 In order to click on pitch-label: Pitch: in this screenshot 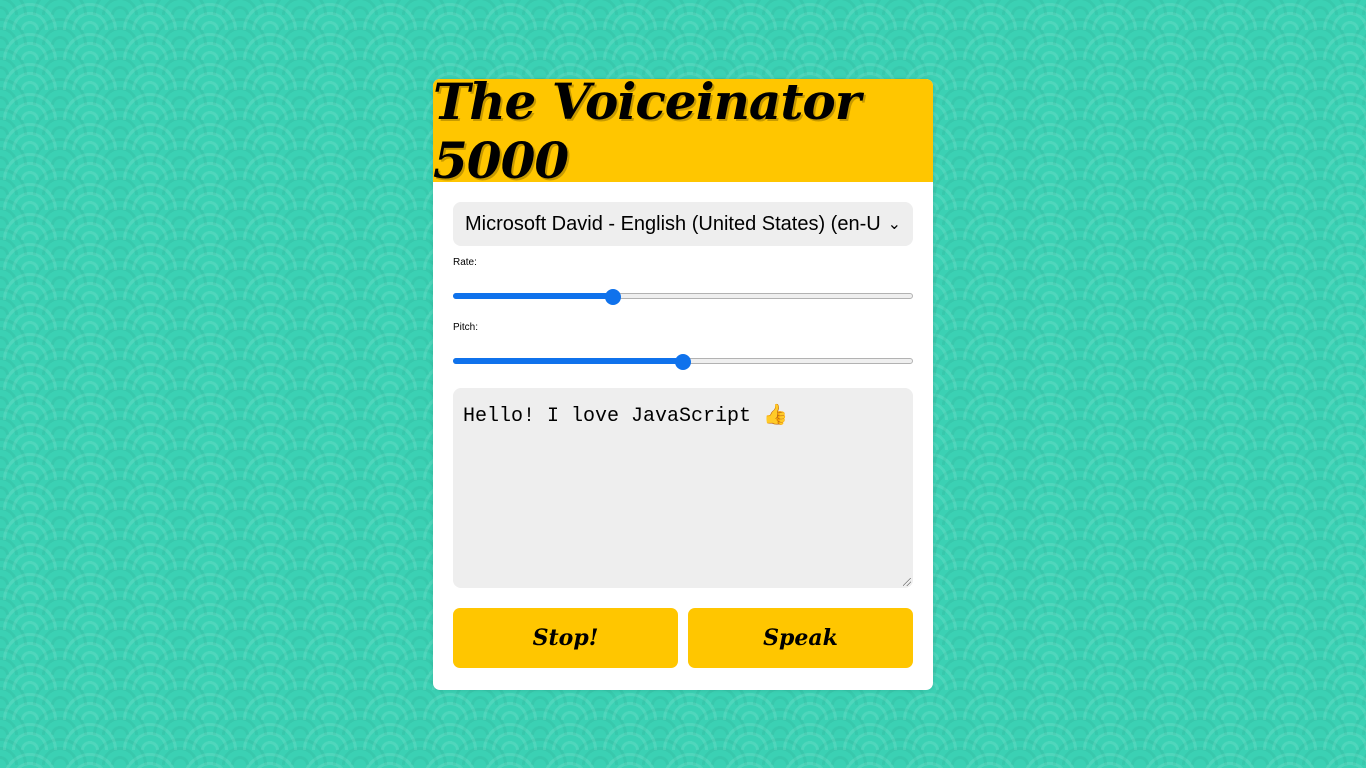, I will do `click(466, 327)`.